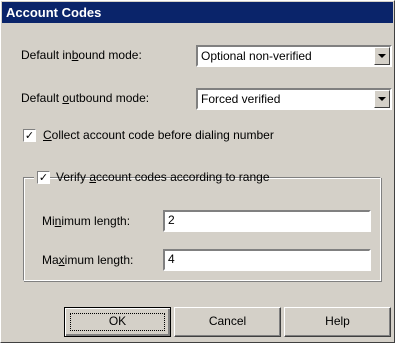 The height and width of the screenshot is (343, 395). Describe the element at coordinates (50, 260) in the screenshot. I see `maximum-length-label-pre: Ma` at that location.